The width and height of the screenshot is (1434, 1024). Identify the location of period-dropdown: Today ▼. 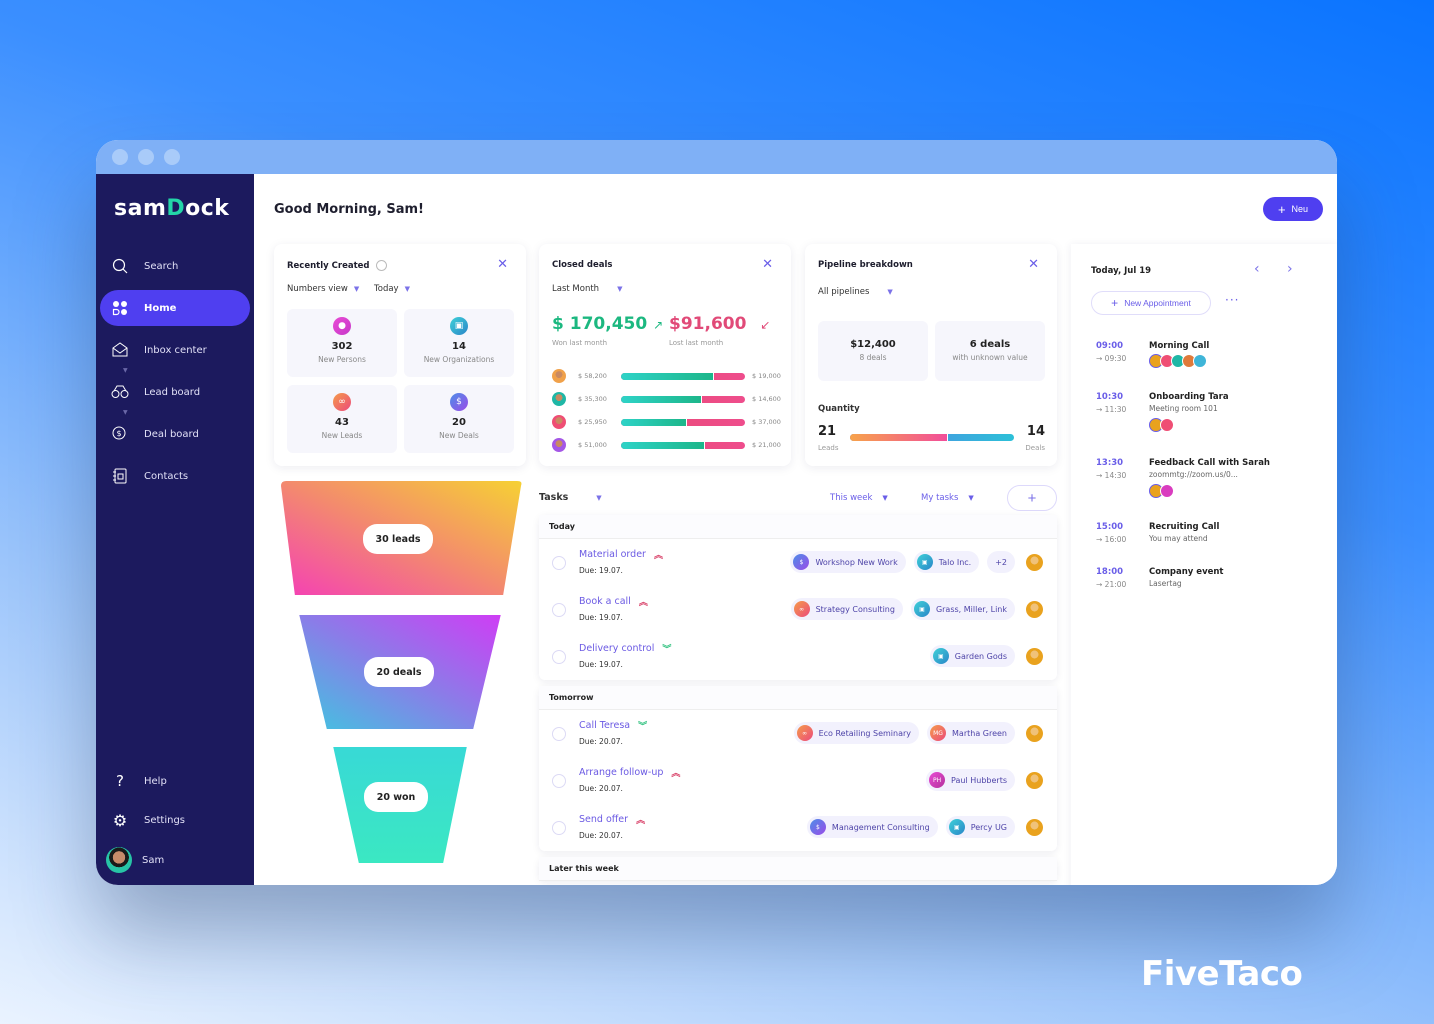
(392, 289).